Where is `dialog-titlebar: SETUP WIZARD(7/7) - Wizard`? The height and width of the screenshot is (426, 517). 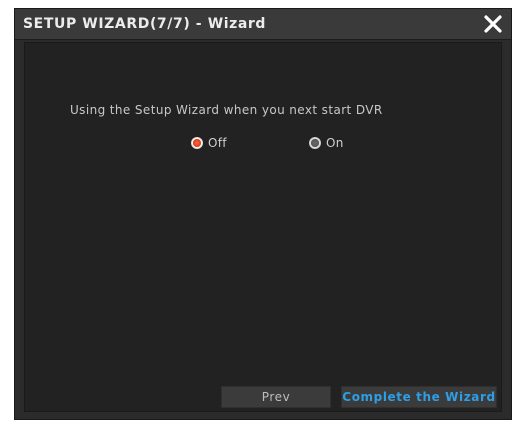
dialog-titlebar: SETUP WIZARD(7/7) - Wizard is located at coordinates (263, 24).